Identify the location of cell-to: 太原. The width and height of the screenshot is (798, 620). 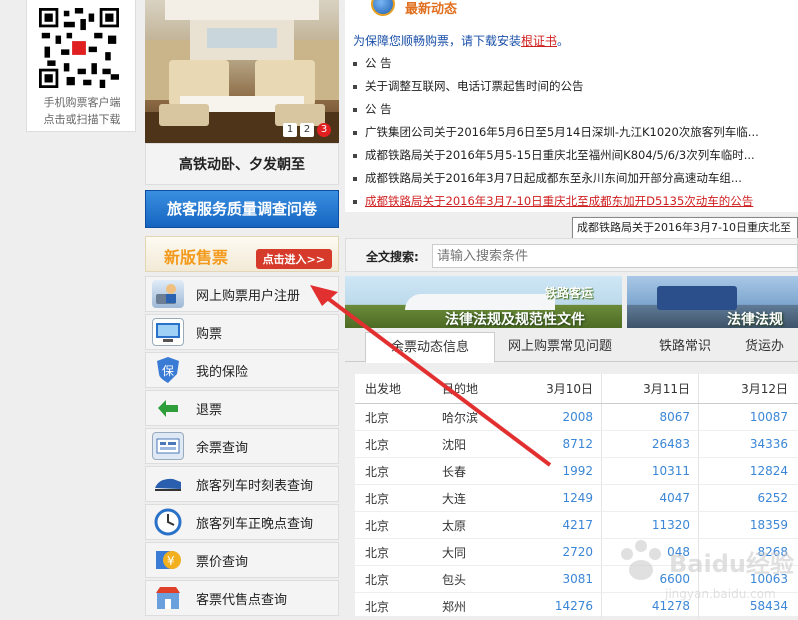
(454, 525).